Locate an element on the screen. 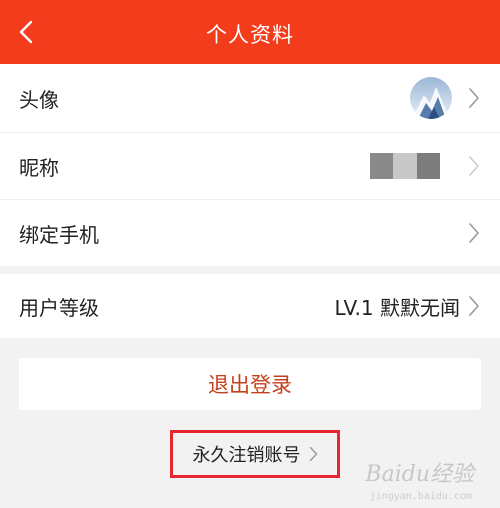 This screenshot has width=500, height=508. watermark-url: jingyan.baidu.com is located at coordinates (420, 496).